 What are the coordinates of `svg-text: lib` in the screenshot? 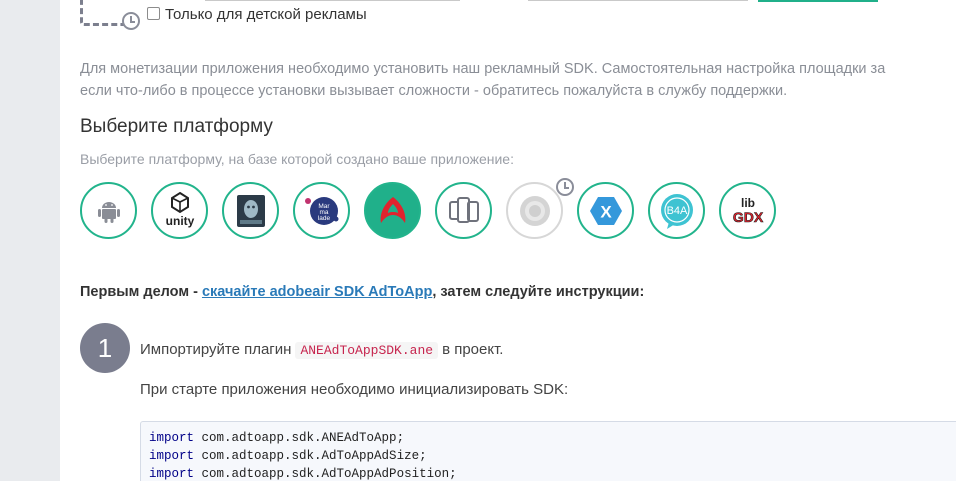 It's located at (748, 203).